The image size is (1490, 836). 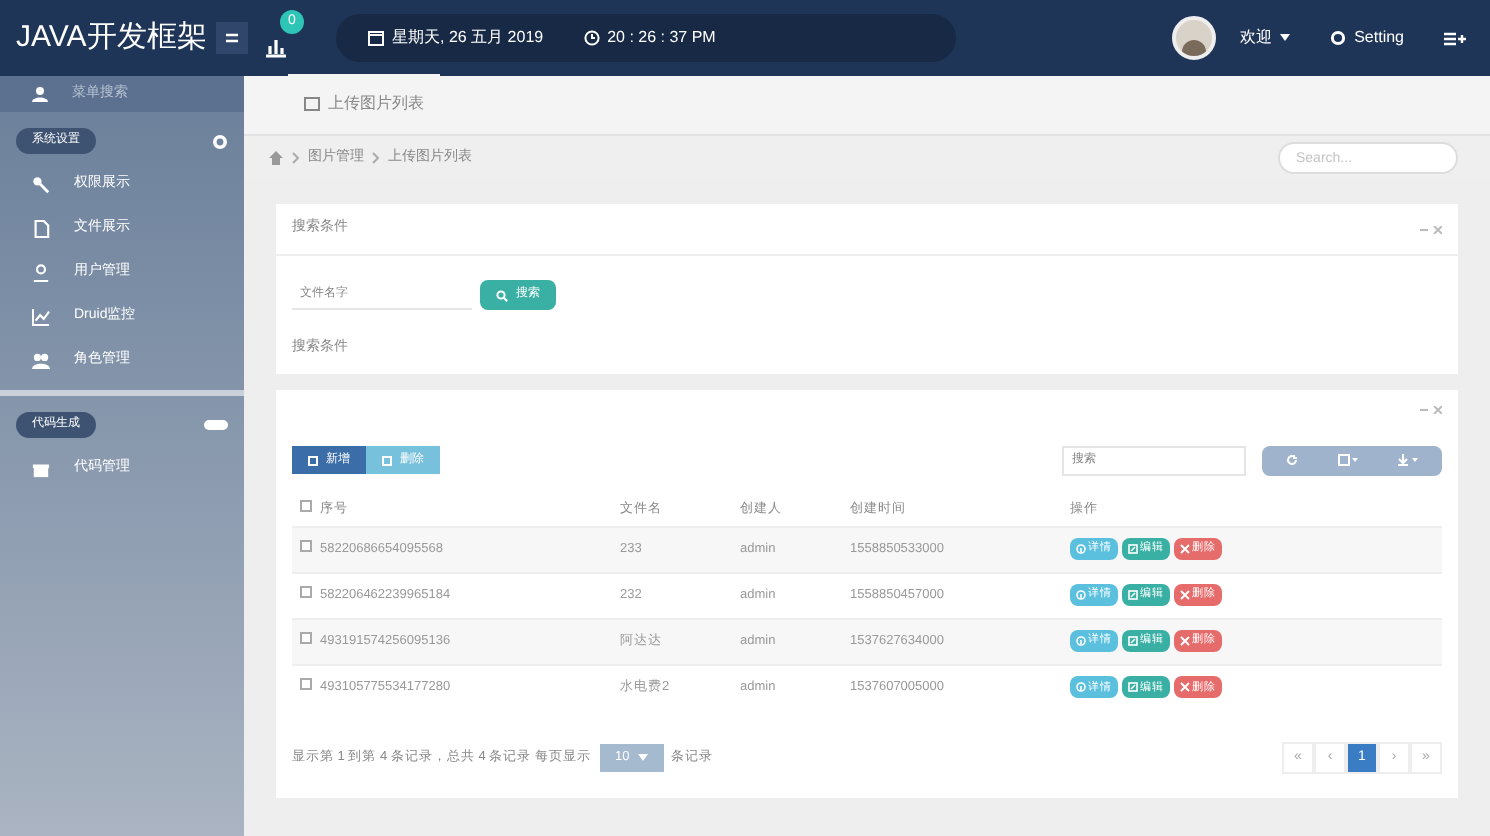 What do you see at coordinates (1194, 38) in the screenshot?
I see `avatar` at bounding box center [1194, 38].